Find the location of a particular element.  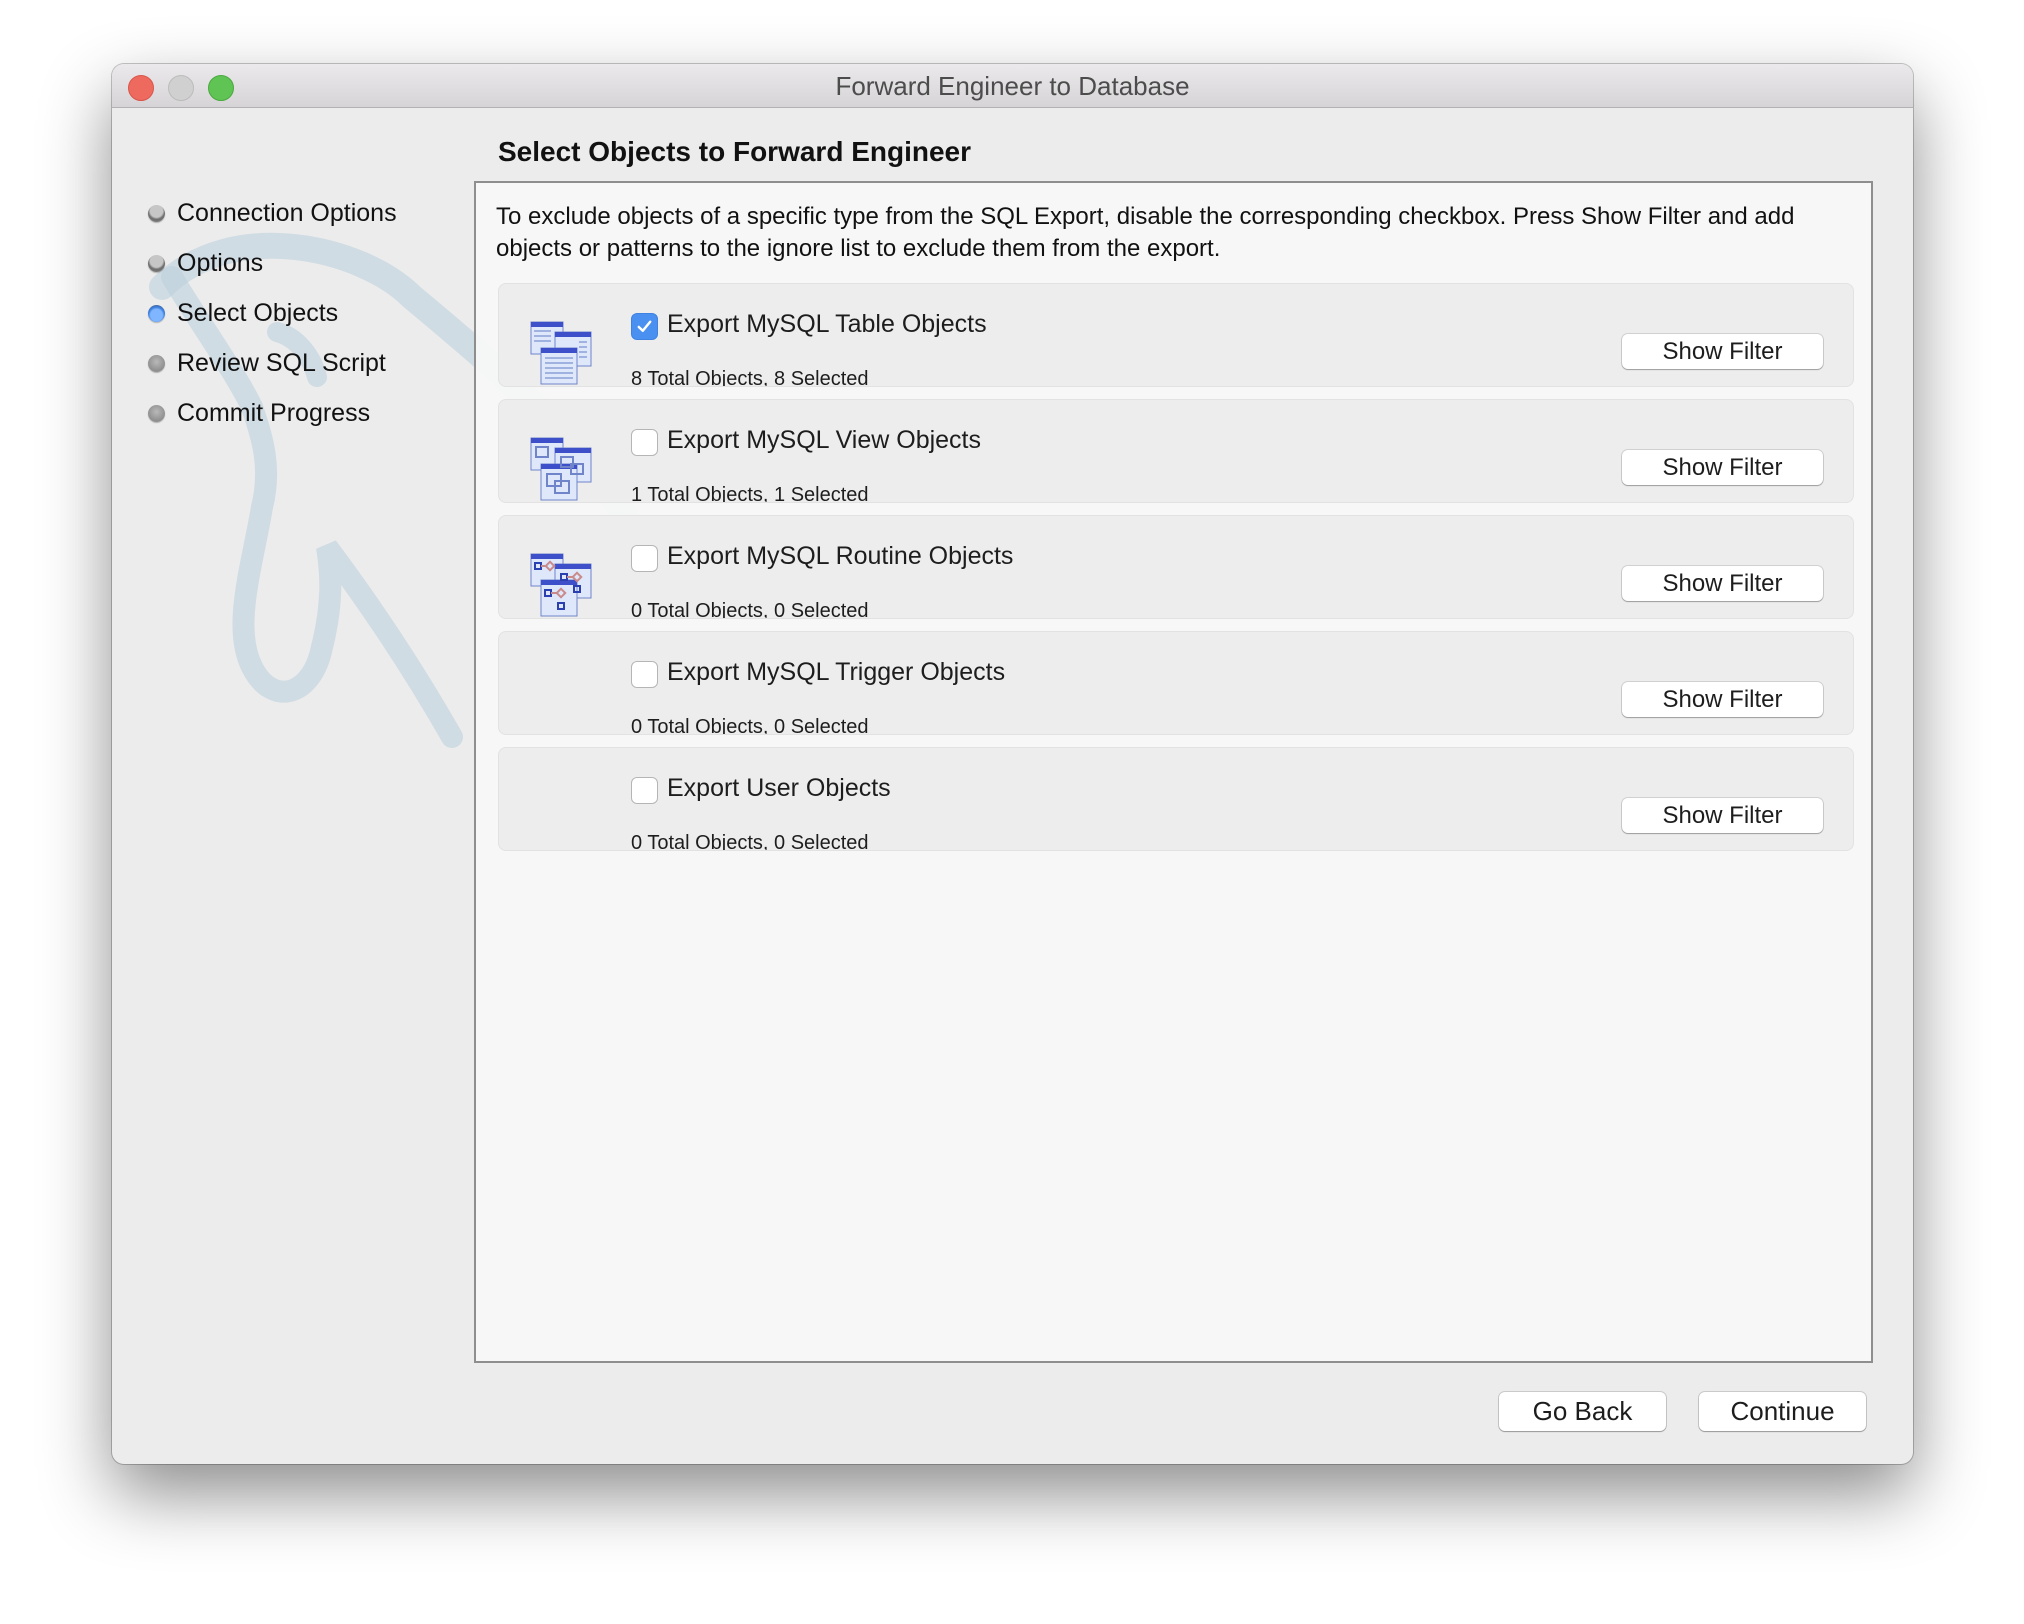

step-commit-progress: Commit Progress is located at coordinates (272, 413).